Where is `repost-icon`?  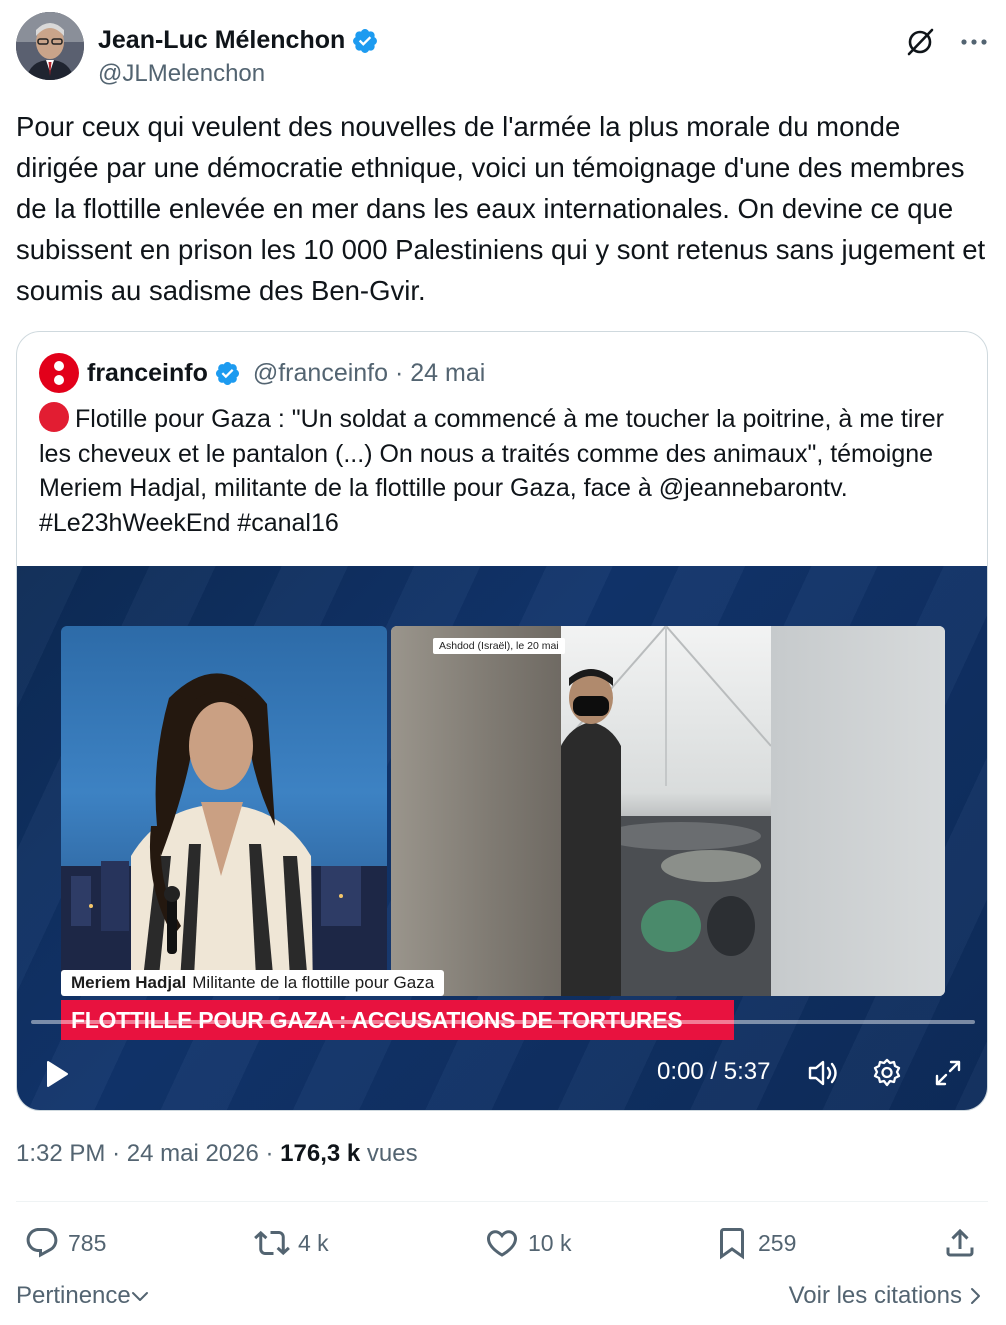 repost-icon is located at coordinates (272, 1243).